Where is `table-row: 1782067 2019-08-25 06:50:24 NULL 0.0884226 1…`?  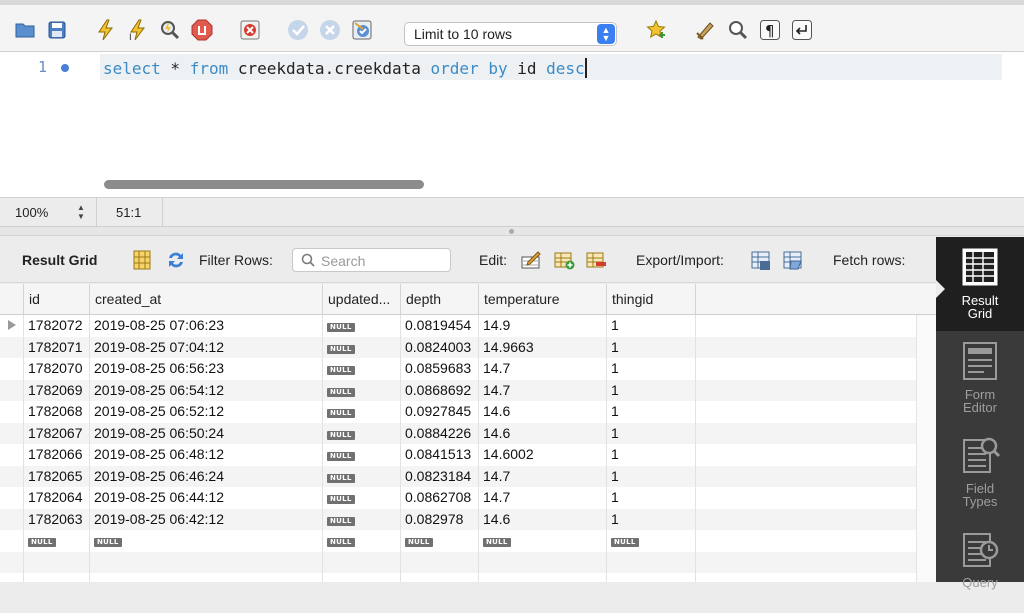
table-row: 1782067 2019-08-25 06:50:24 NULL 0.0884226 1… is located at coordinates (458, 433).